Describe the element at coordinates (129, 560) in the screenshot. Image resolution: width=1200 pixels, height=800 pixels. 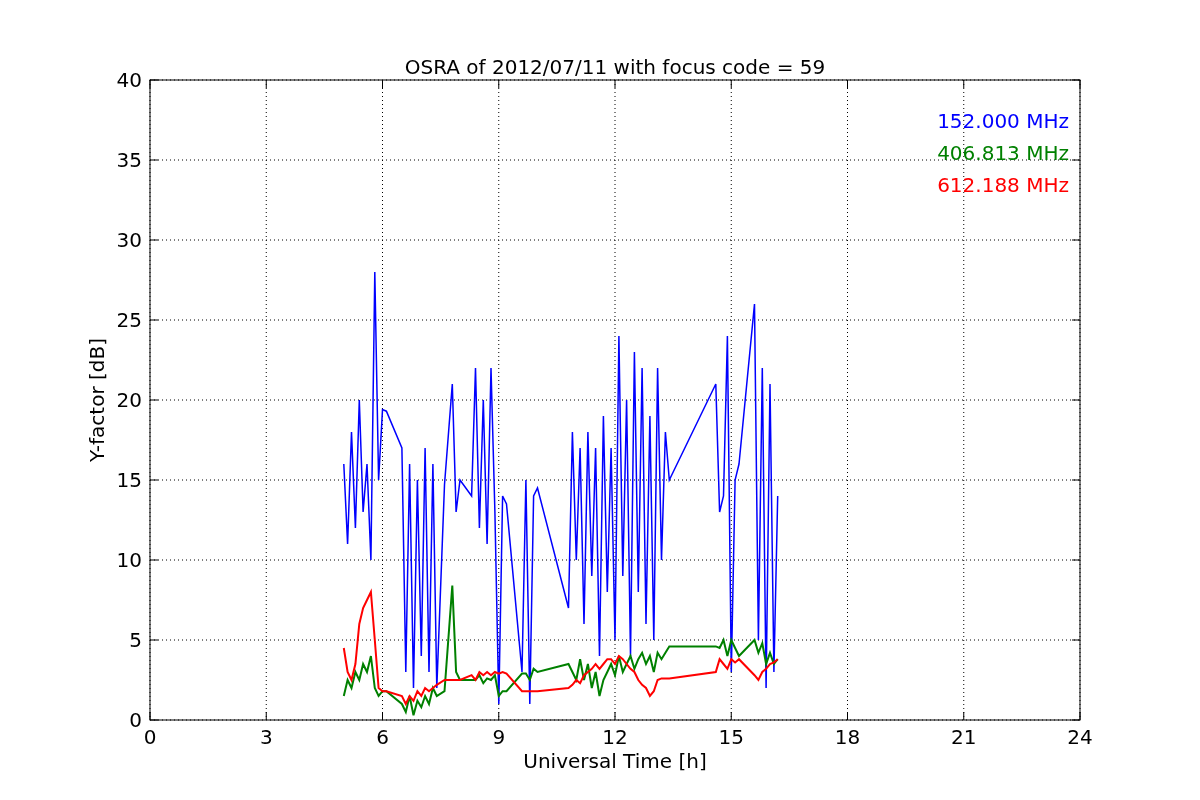
I see `tick-label: 10` at that location.